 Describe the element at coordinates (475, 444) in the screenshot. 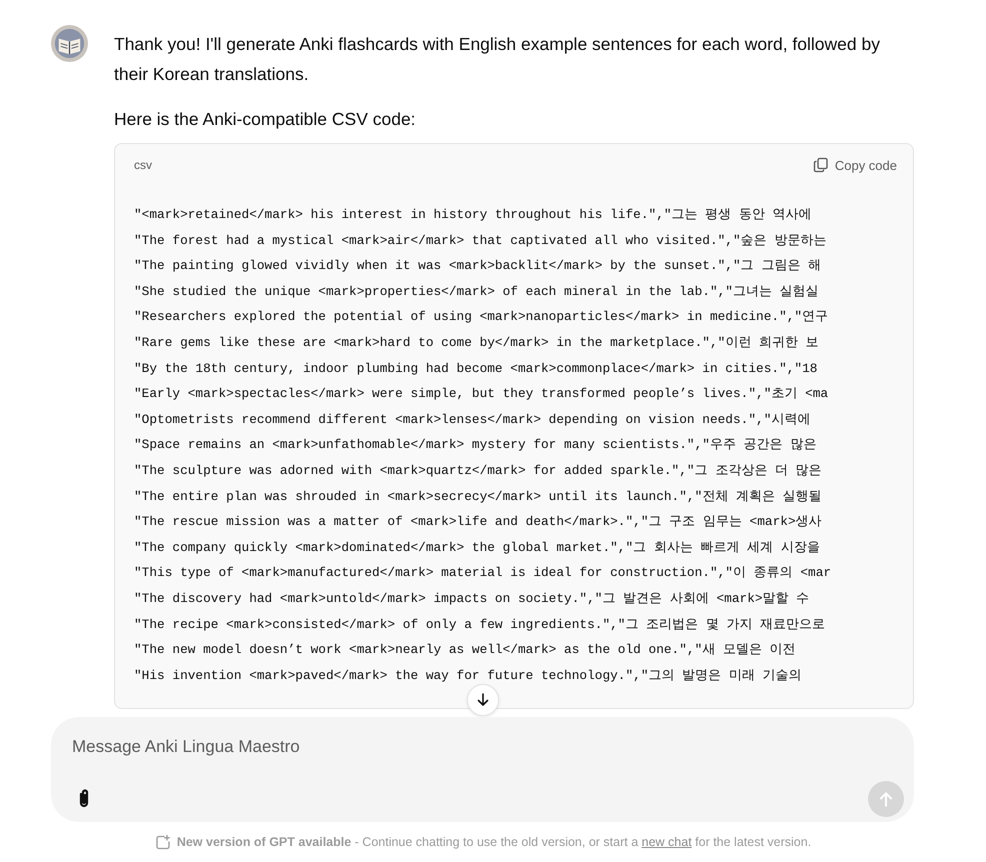

I see `code-line: "Space remains an <mark>unfathomable</mark> mystery for many scientists.","우주 공간은 많은` at that location.